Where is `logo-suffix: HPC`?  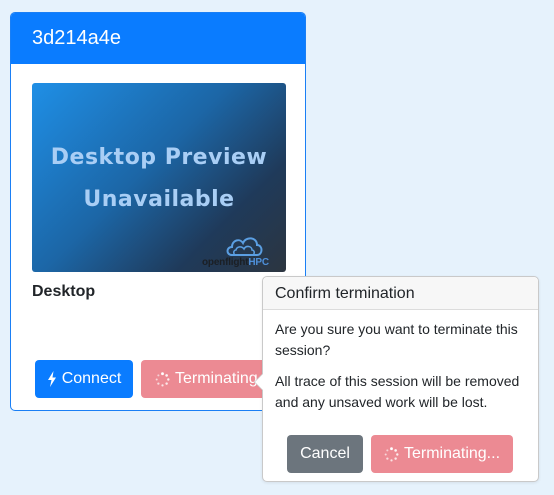
logo-suffix: HPC is located at coordinates (258, 262).